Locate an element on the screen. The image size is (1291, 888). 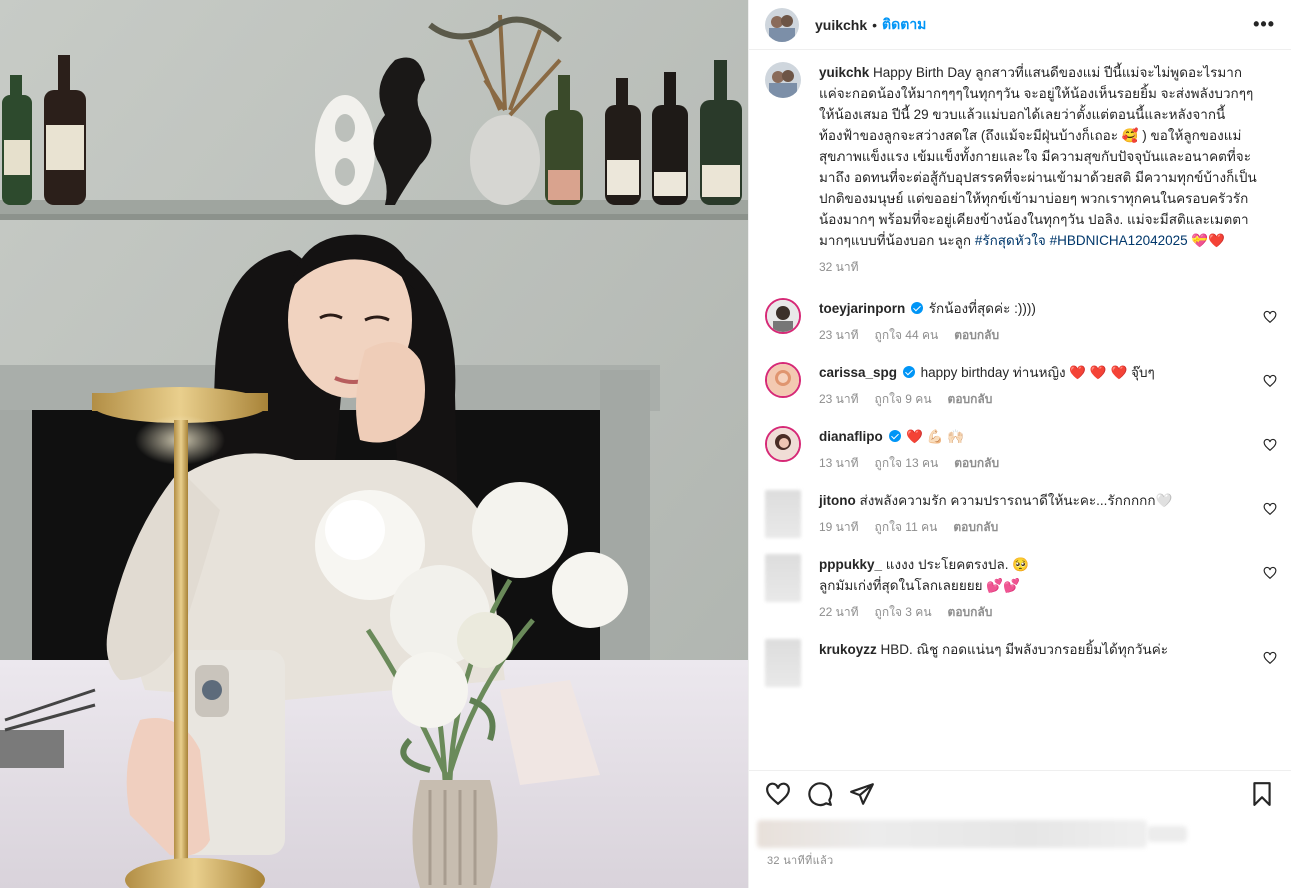
comment-icon is located at coordinates (820, 794).